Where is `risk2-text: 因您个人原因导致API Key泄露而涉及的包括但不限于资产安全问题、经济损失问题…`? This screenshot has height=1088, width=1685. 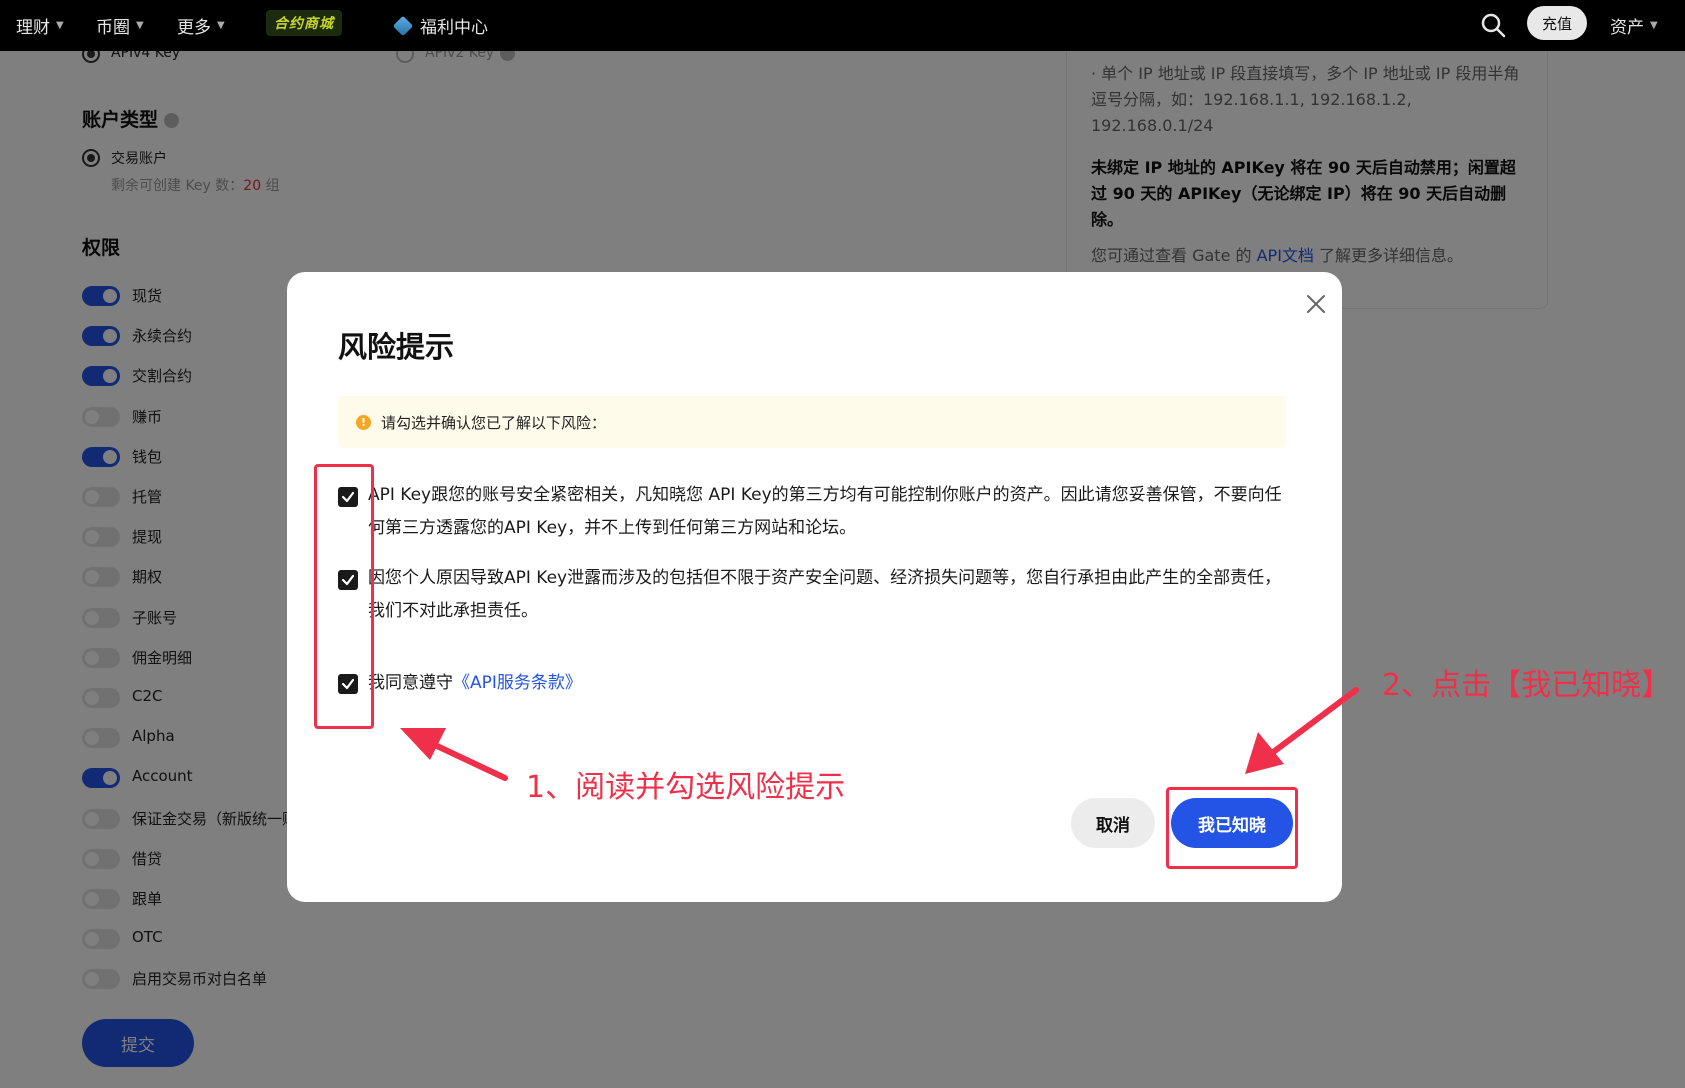
risk2-text: 因您个人原因导致API Key泄露而涉及的包括但不限于资产安全问题、经济损失问题… is located at coordinates (825, 594).